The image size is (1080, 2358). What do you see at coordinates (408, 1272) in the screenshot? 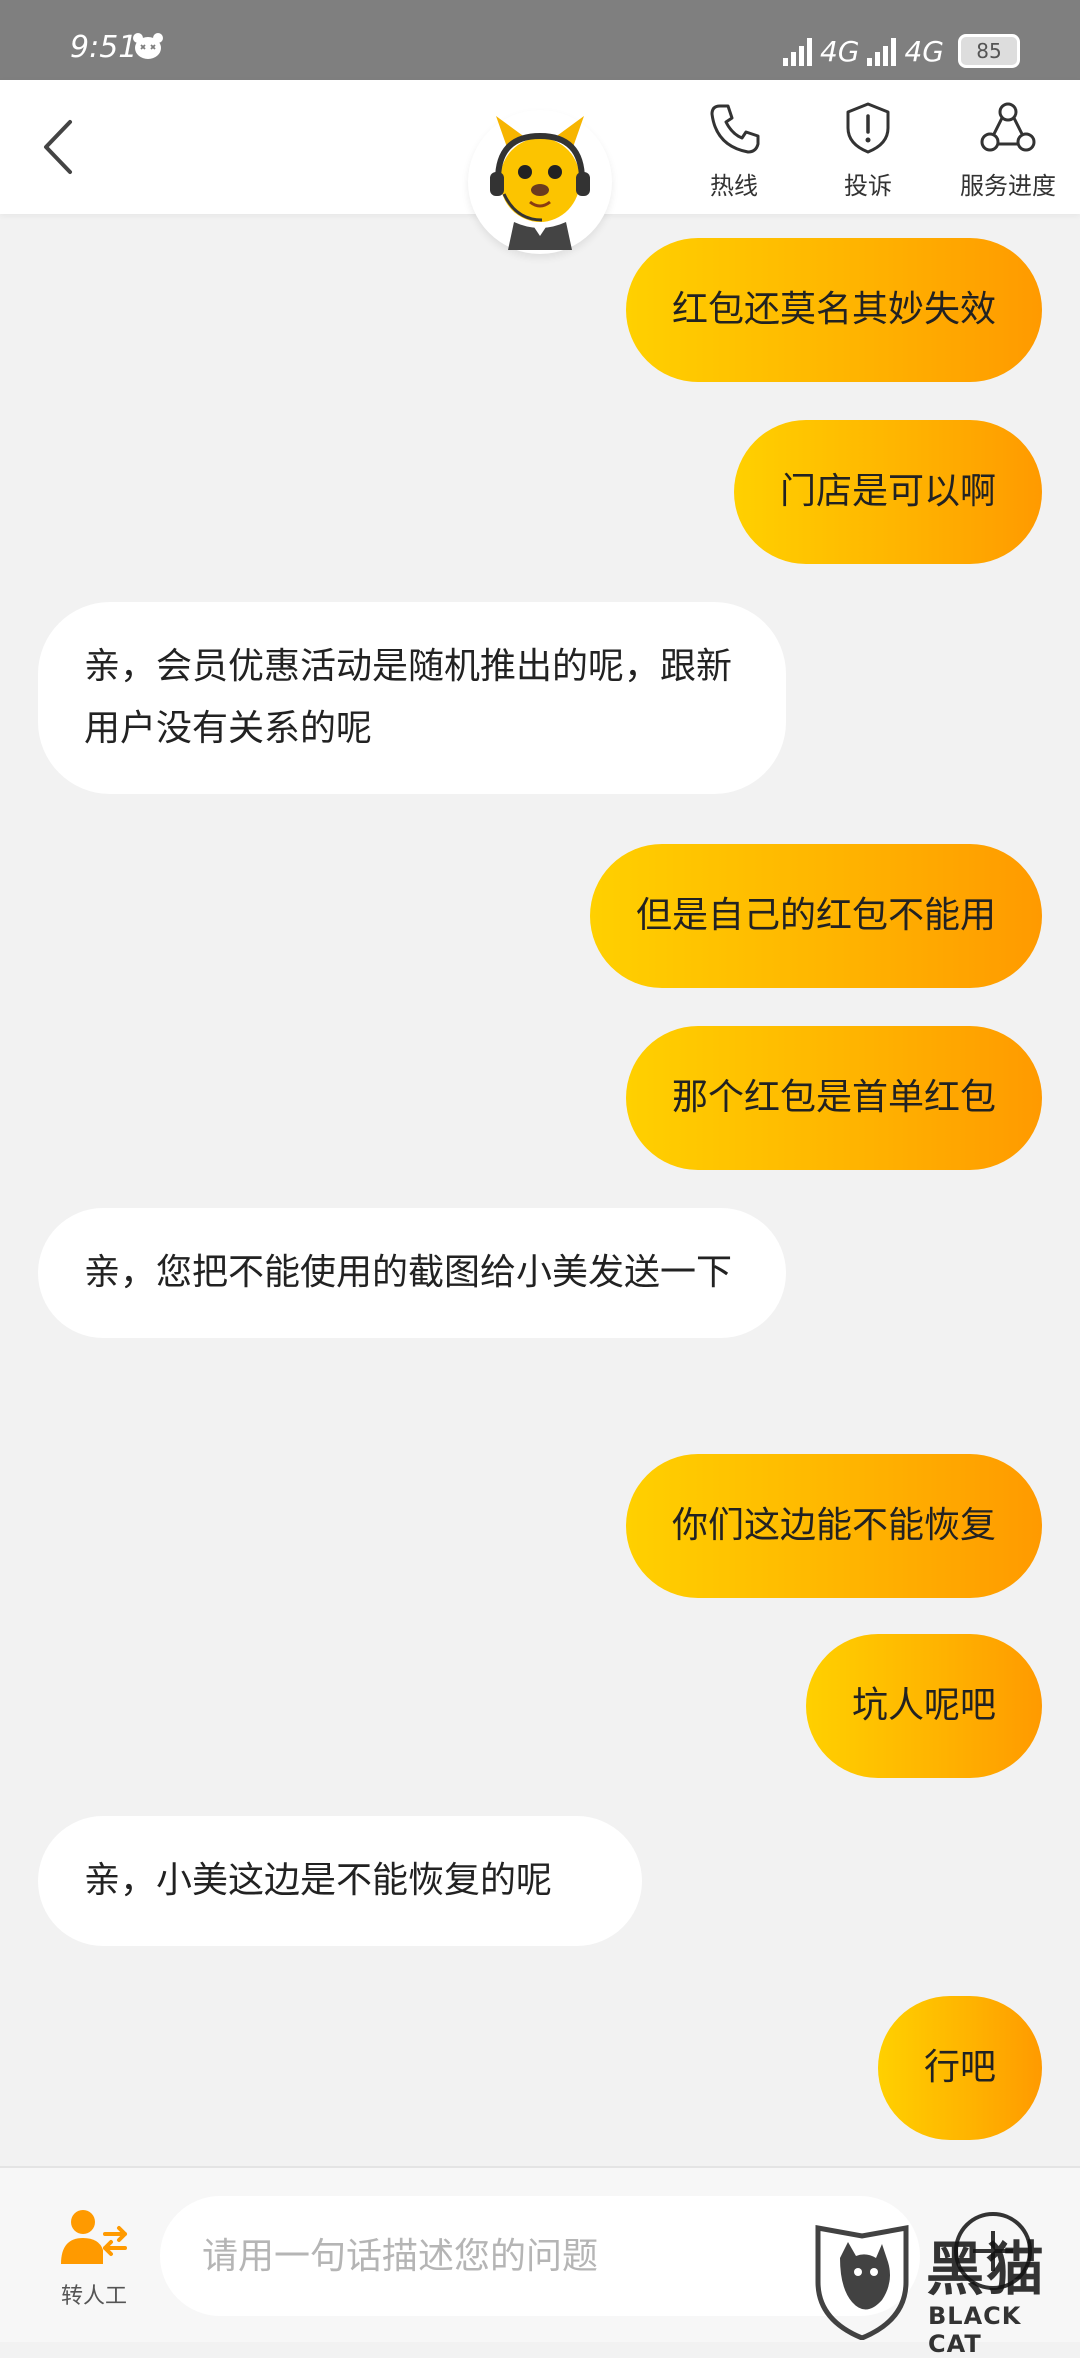
I see `message-text: 亲，您把不能使用的截图给小美发送一下` at bounding box center [408, 1272].